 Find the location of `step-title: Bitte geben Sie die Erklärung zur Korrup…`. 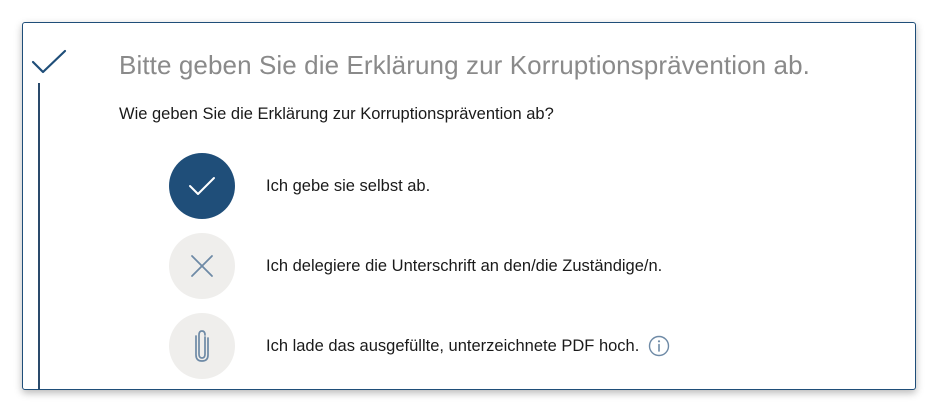

step-title: Bitte geben Sie die Erklärung zur Korrup… is located at coordinates (464, 65).